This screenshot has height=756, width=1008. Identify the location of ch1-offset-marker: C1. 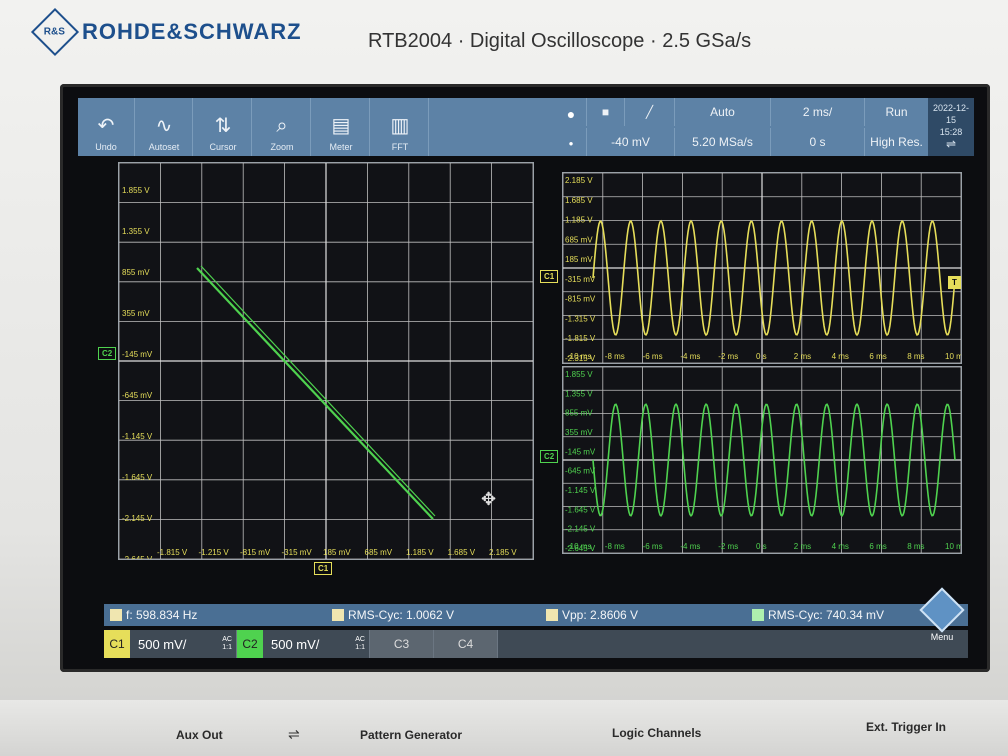
(549, 276).